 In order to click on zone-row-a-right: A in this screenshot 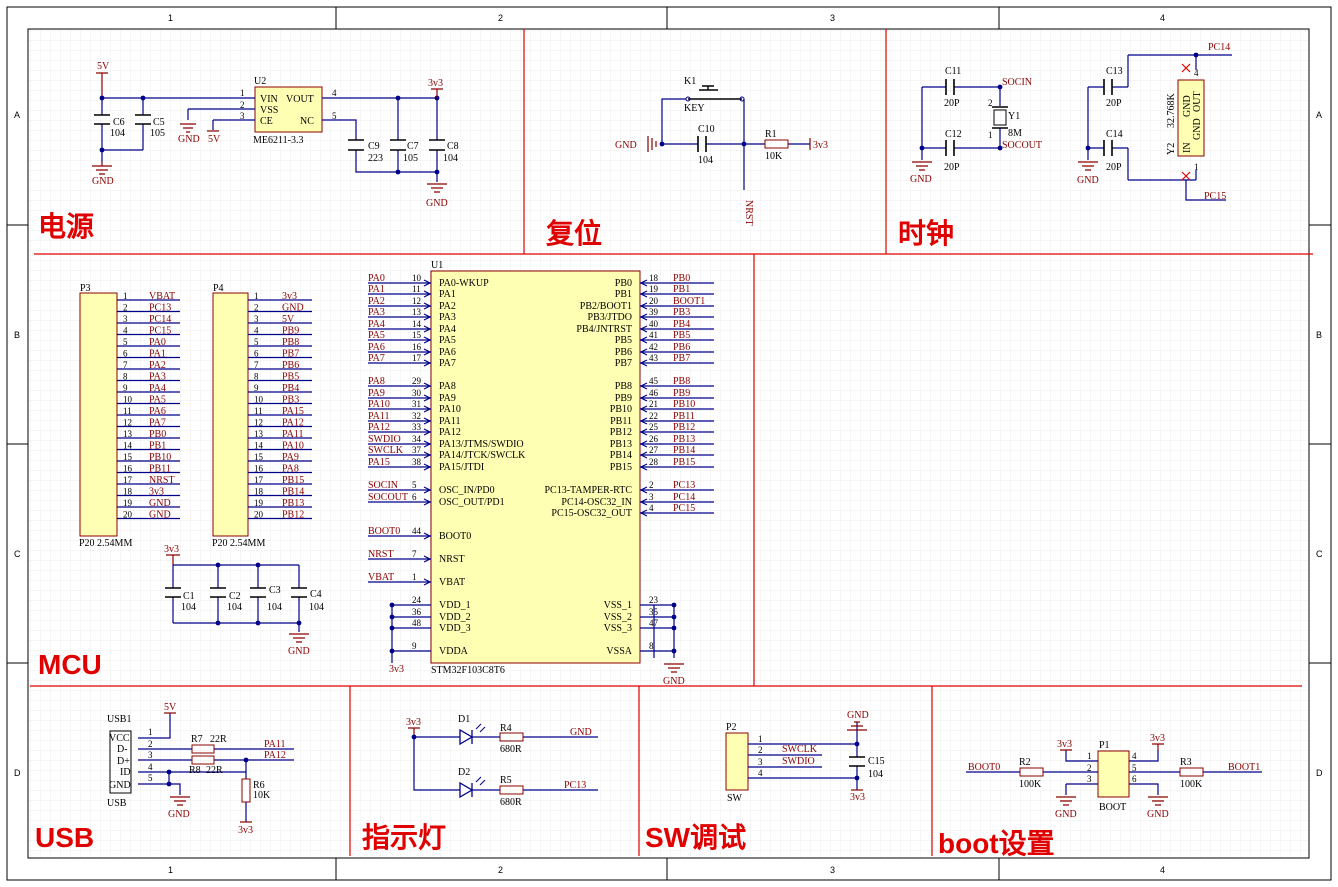, I will do `click(1319, 115)`.